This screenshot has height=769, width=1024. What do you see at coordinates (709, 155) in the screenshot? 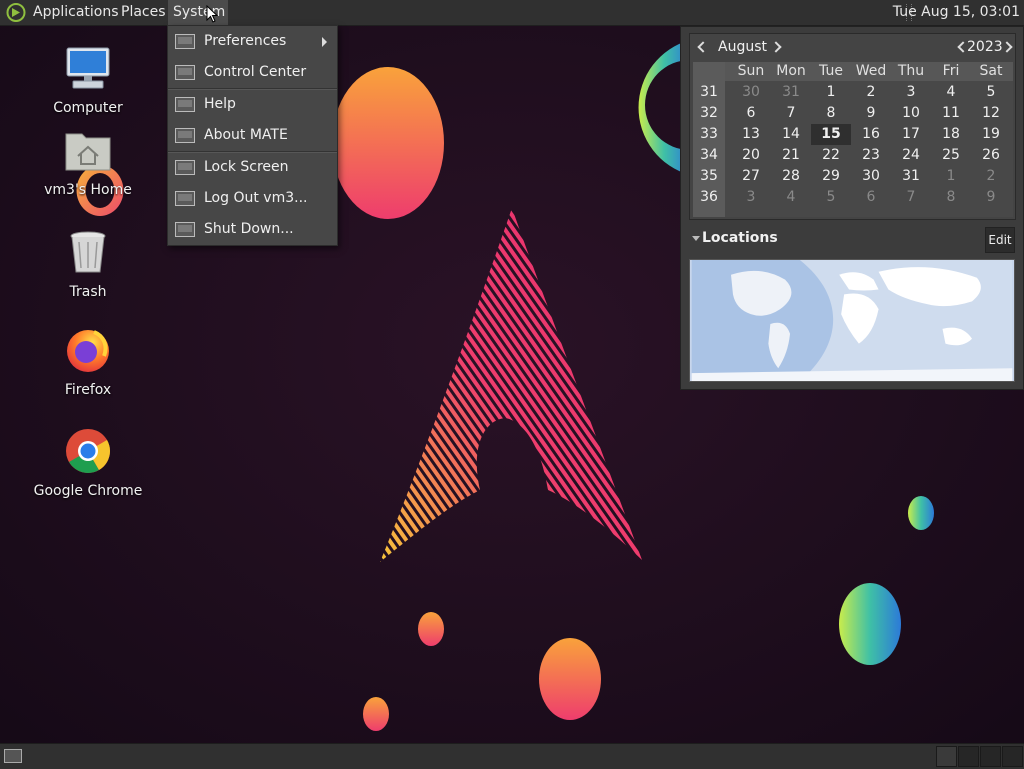
I see `week-number: 34` at bounding box center [709, 155].